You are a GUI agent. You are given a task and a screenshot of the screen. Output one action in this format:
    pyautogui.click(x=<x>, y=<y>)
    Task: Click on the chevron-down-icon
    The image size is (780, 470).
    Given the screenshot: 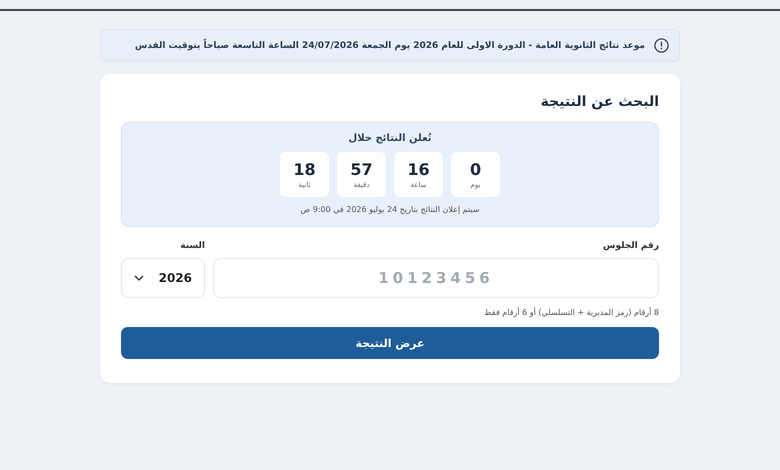 What is the action you would take?
    pyautogui.click(x=139, y=278)
    